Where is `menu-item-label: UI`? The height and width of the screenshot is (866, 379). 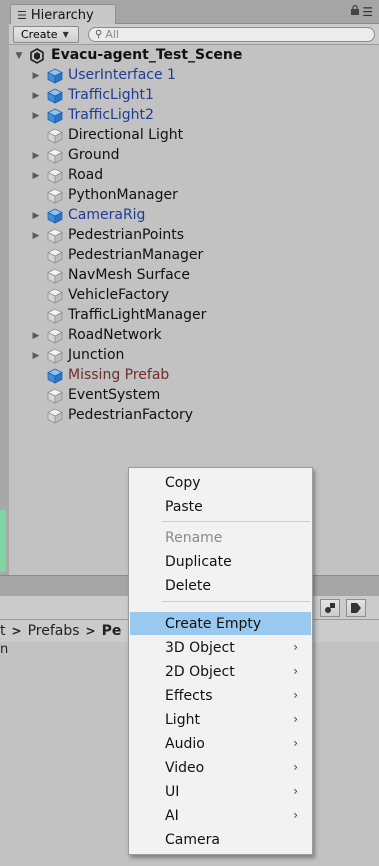 menu-item-label: UI is located at coordinates (172, 791).